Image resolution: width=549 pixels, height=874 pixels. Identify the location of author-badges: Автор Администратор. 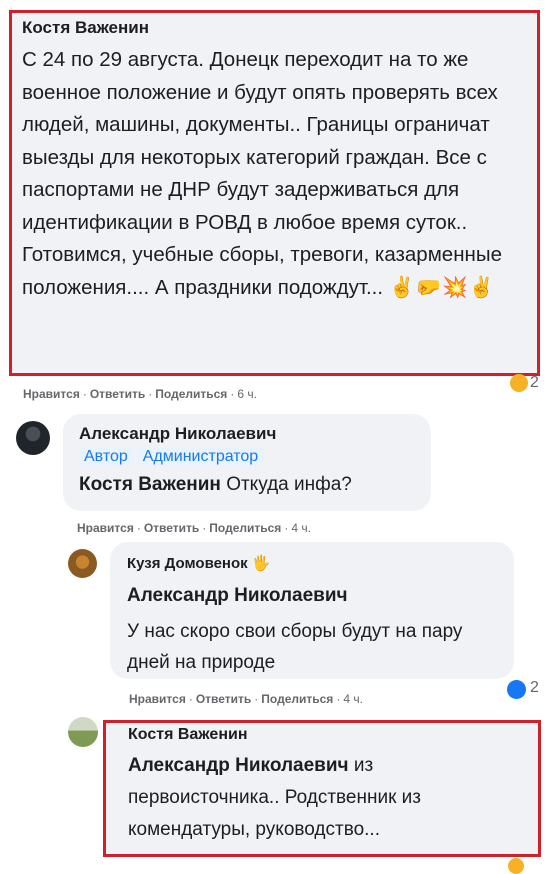
(173, 457).